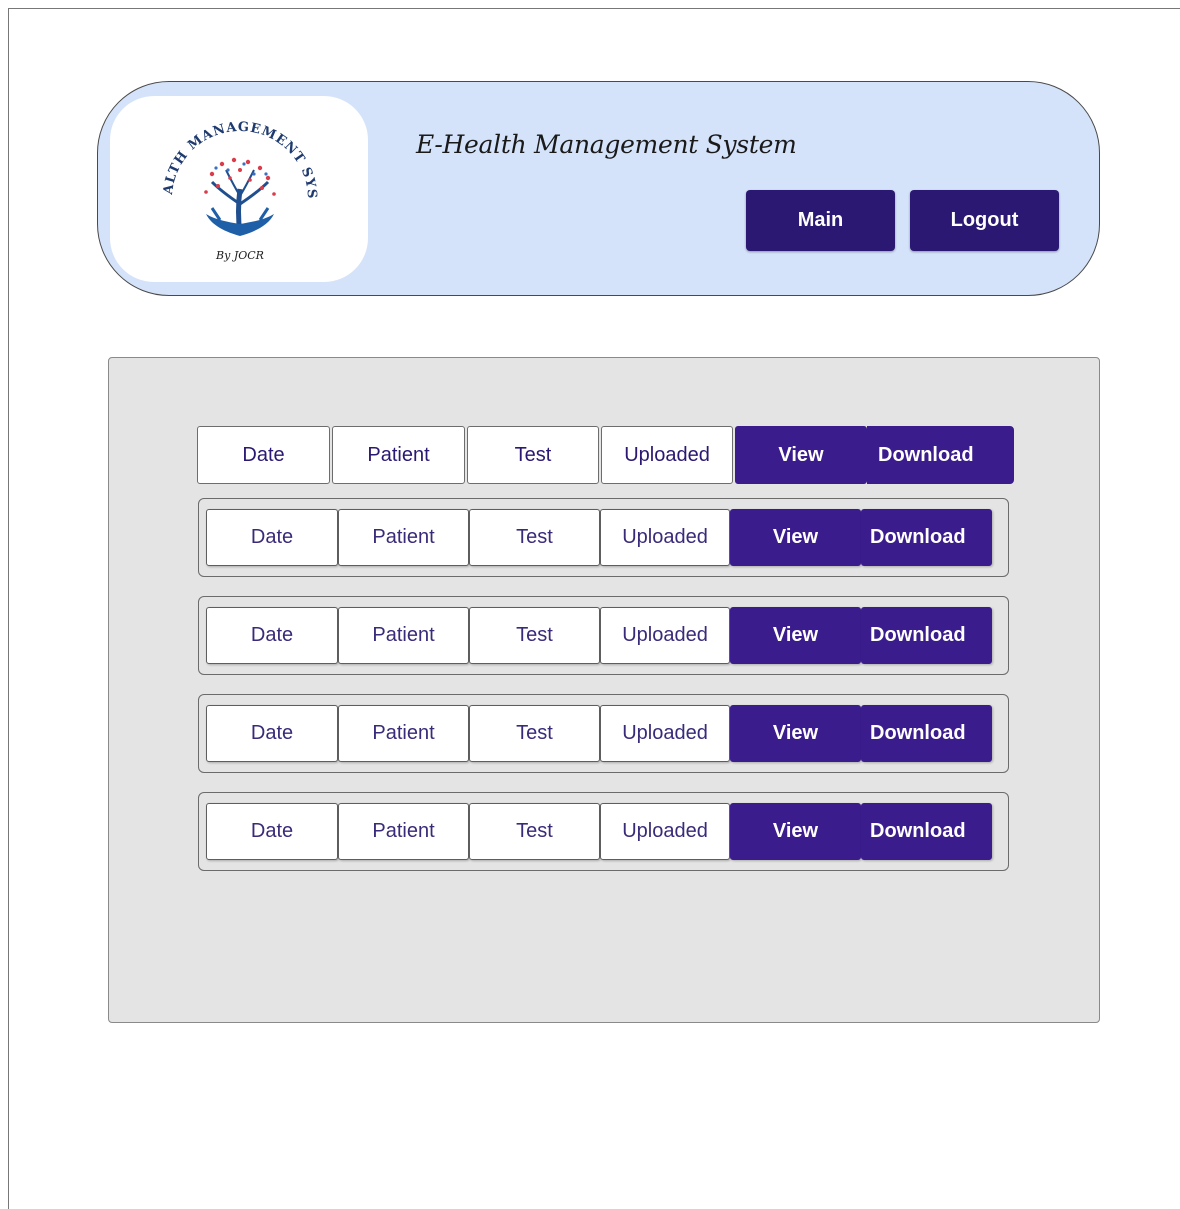  I want to click on logo: E-HEALTH MANAGEMENT SYSTEM, so click(239, 189).